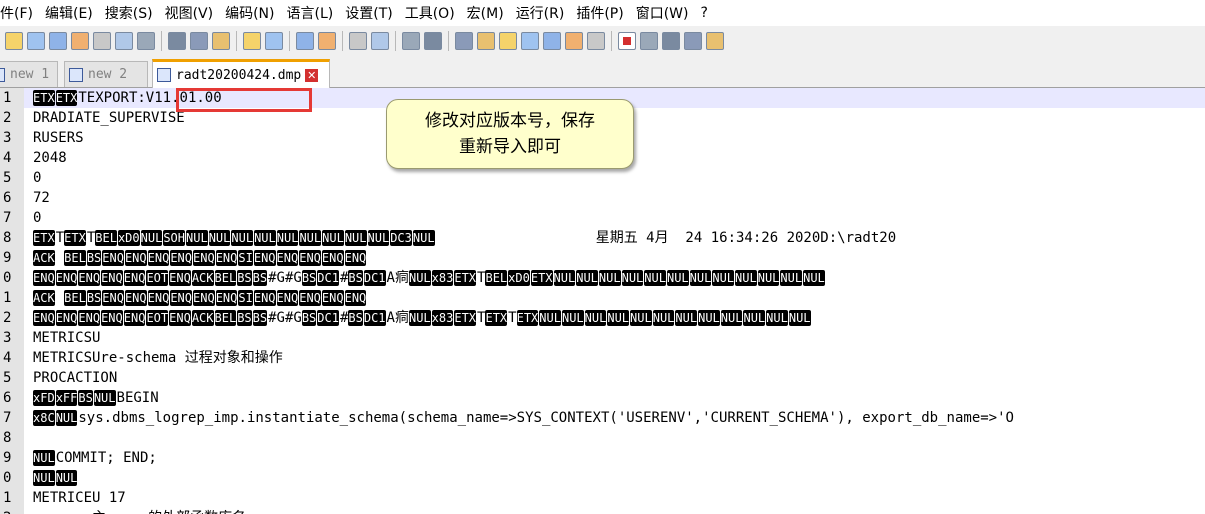 This screenshot has height=514, width=1205. What do you see at coordinates (44, 418) in the screenshot?
I see `control-char-badge: x8C` at bounding box center [44, 418].